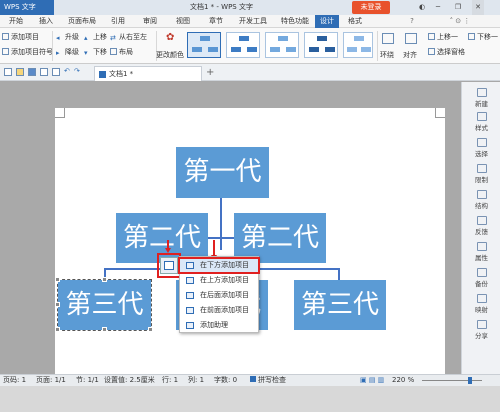 The height and width of the screenshot is (412, 500). What do you see at coordinates (82, 21) in the screenshot?
I see `tab-page-layout: 页面布局` at bounding box center [82, 21].